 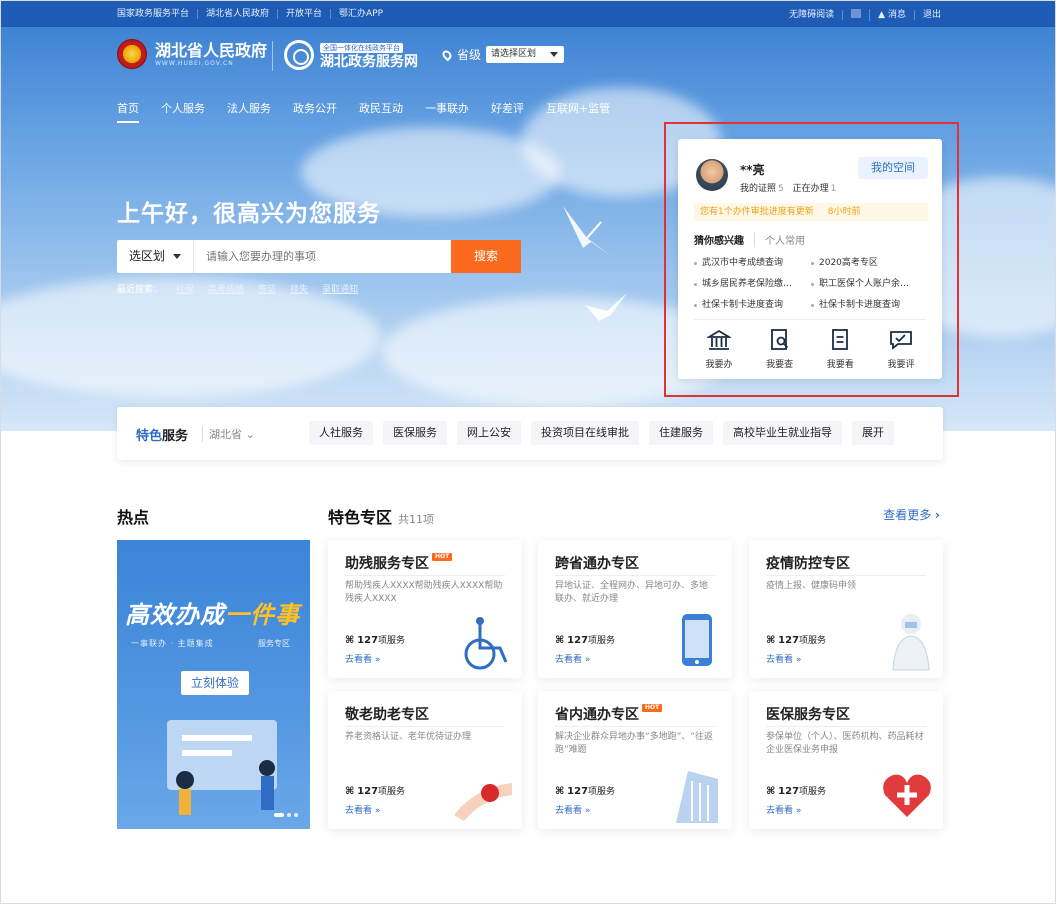 What do you see at coordinates (840, 349) in the screenshot?
I see `action-view: 我要看` at bounding box center [840, 349].